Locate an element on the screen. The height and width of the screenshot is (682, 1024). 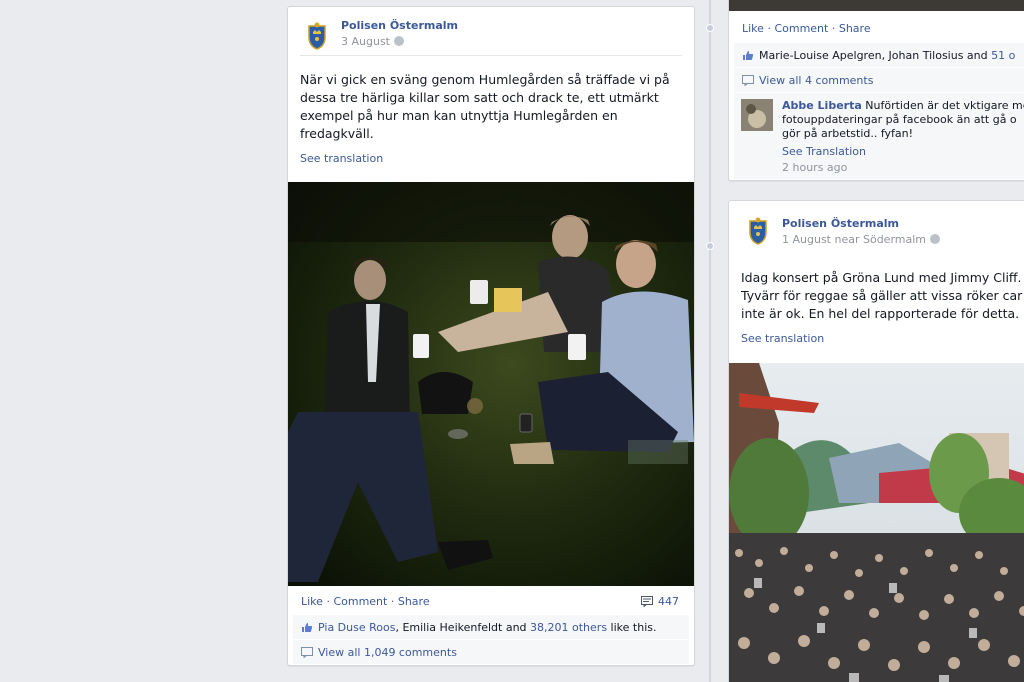
likes-others-link: 38,201 others is located at coordinates (568, 627).